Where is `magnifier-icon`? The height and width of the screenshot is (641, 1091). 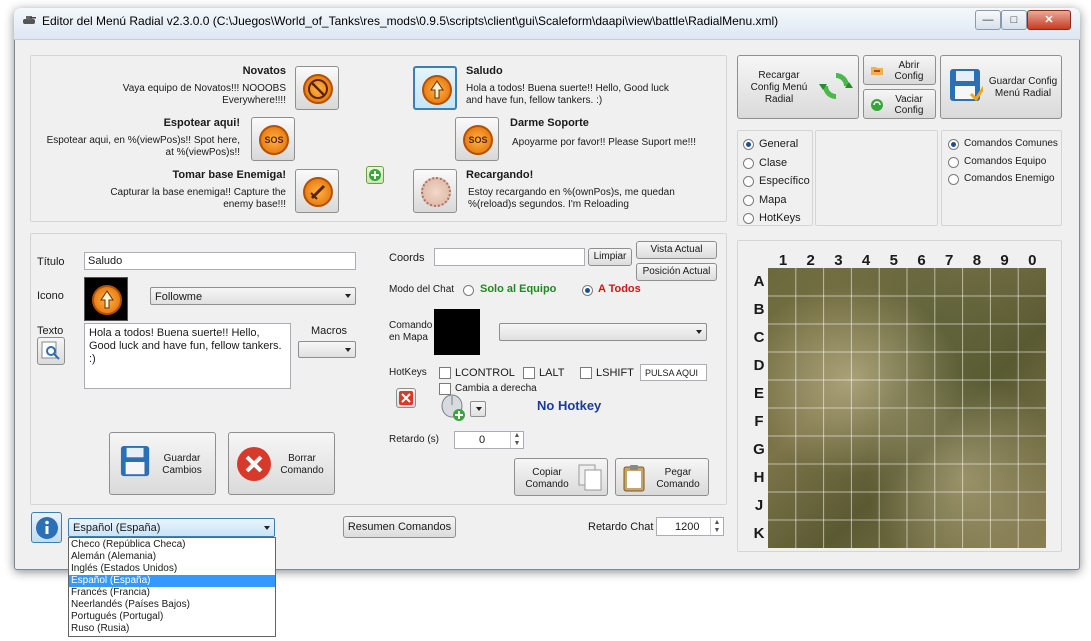 magnifier-icon is located at coordinates (50, 350).